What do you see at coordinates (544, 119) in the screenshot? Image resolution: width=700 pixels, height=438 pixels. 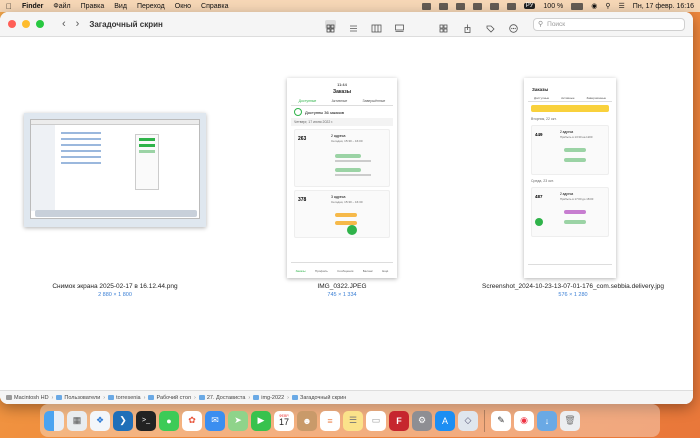 I see `phone-date: Вторник, 22 окт.` at bounding box center [544, 119].